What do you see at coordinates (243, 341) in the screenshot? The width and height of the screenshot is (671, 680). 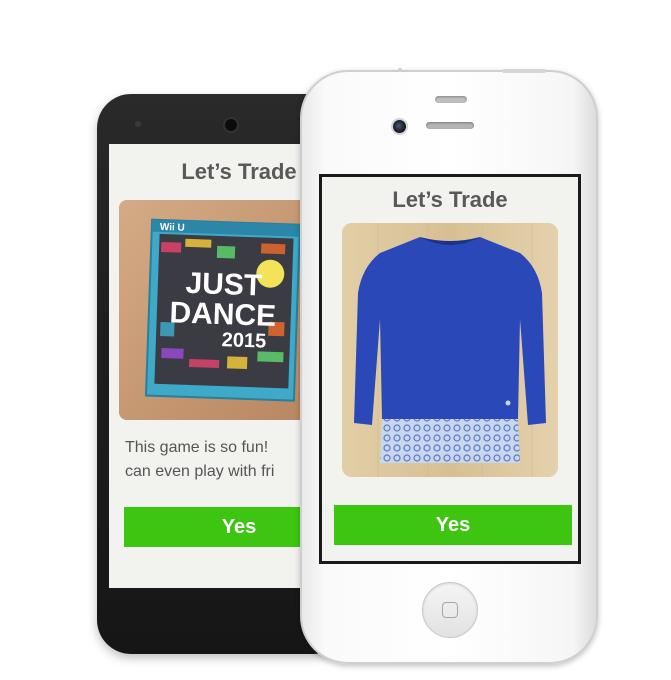 I see `cover-year: 2015` at bounding box center [243, 341].